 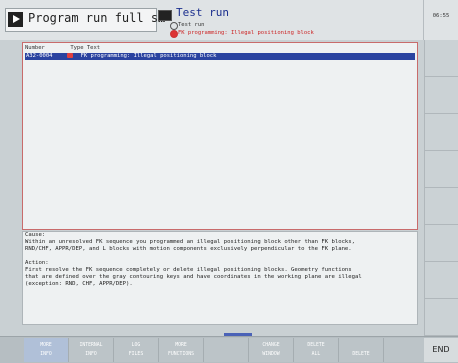 What do you see at coordinates (37, 263) in the screenshot?
I see `action-heading: Action:` at bounding box center [37, 263].